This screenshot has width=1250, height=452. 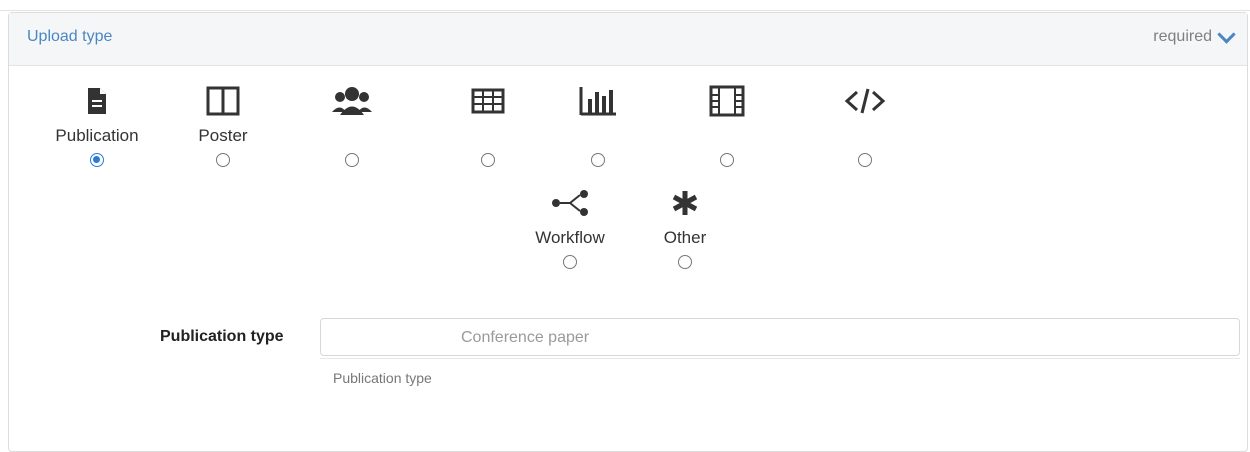 What do you see at coordinates (780, 337) in the screenshot?
I see `publication-type-select: Conference paper` at bounding box center [780, 337].